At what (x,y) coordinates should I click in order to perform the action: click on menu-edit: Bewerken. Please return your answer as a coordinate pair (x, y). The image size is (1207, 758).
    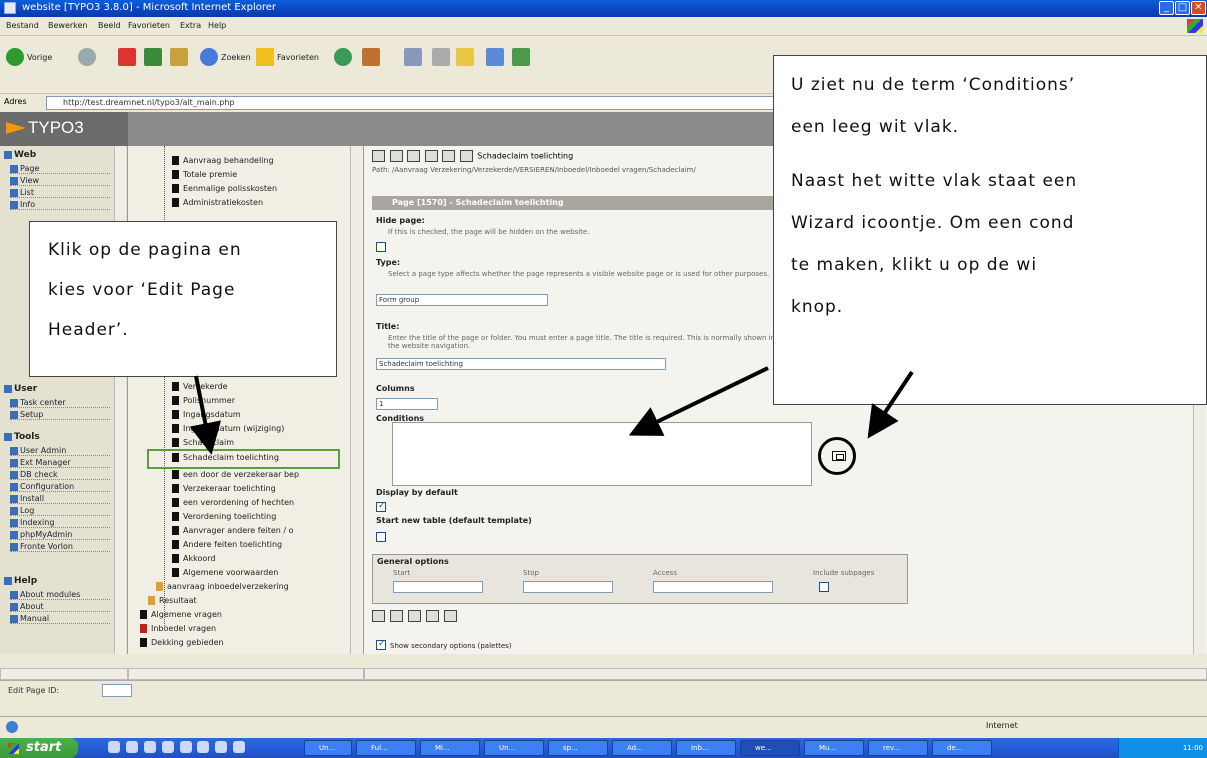
    Looking at the image, I should click on (68, 25).